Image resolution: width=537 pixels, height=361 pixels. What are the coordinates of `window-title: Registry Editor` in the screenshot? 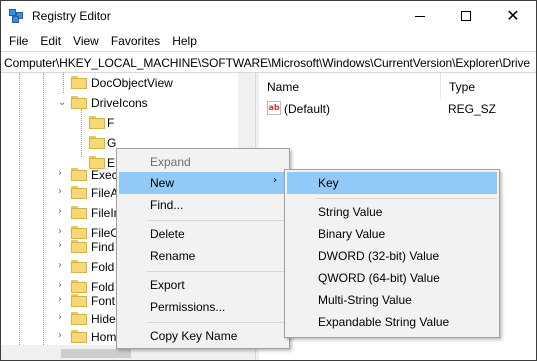 It's located at (71, 16).